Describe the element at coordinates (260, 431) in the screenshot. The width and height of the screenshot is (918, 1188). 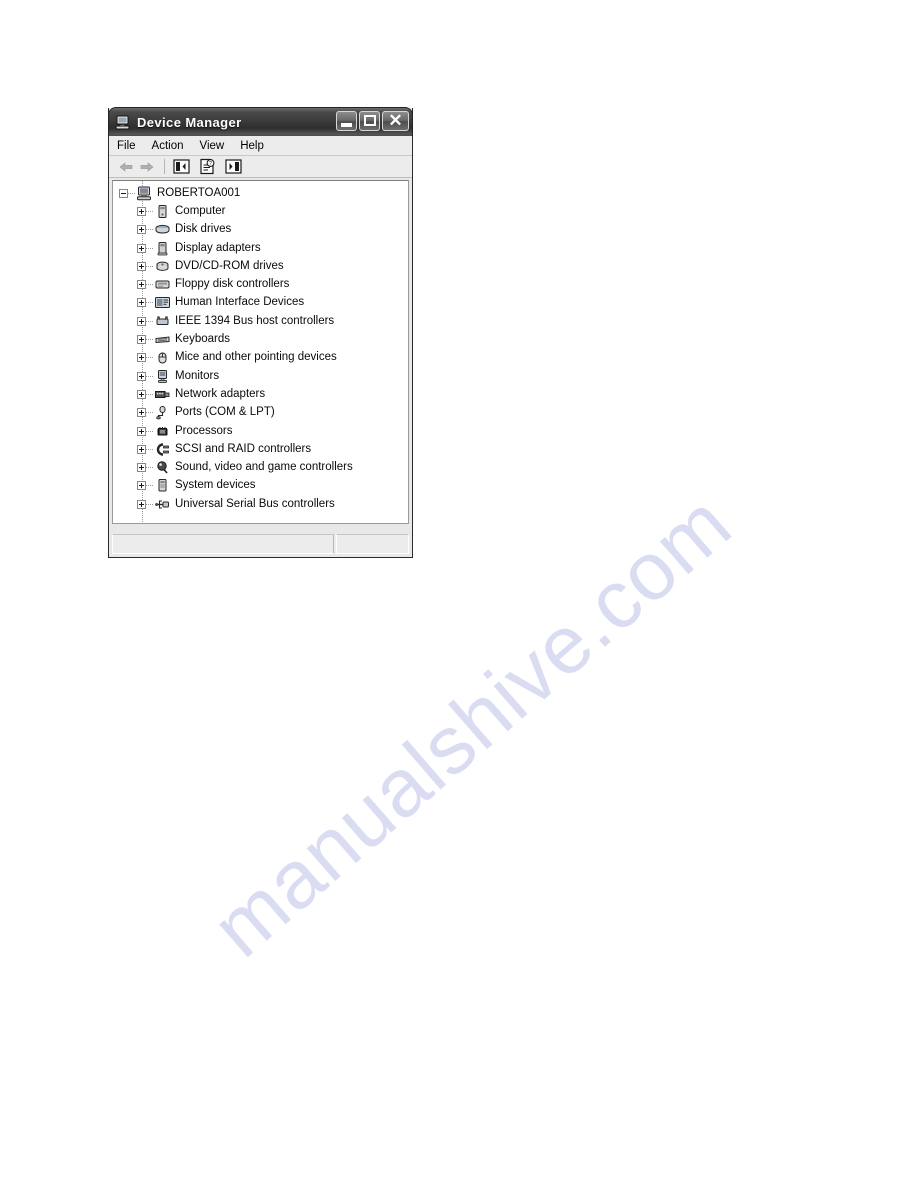
I see `tree-item-processors: Processors` at that location.